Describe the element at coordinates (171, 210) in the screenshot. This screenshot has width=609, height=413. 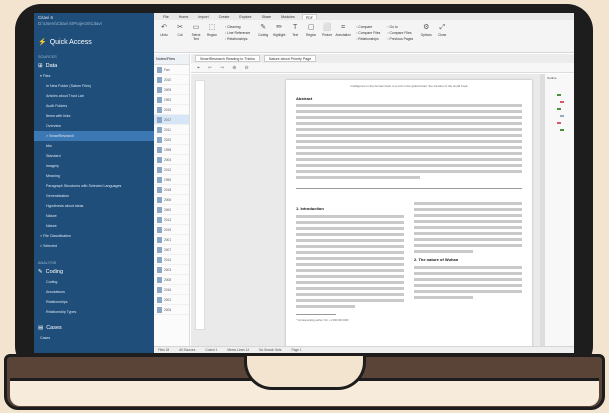
I see `reference-row: 2000` at that location.